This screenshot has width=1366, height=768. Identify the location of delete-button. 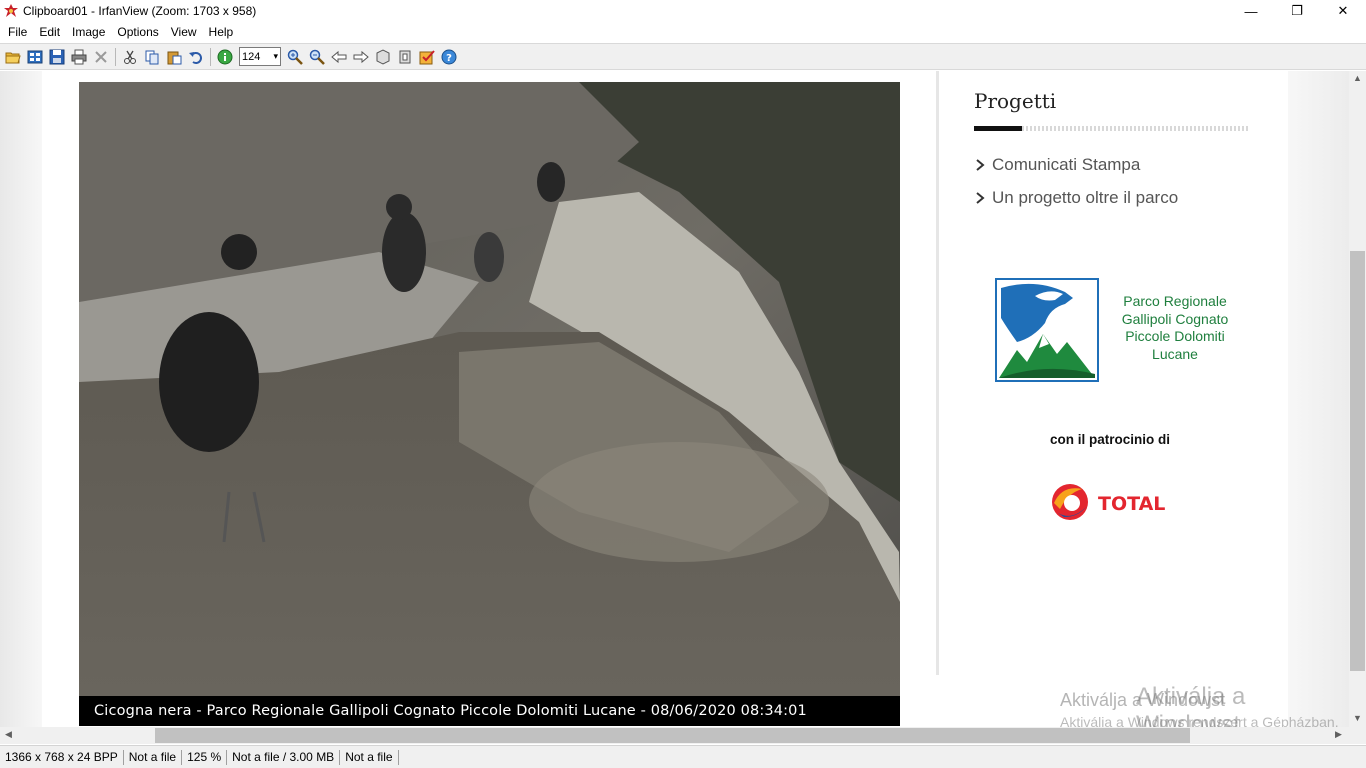
(101, 57).